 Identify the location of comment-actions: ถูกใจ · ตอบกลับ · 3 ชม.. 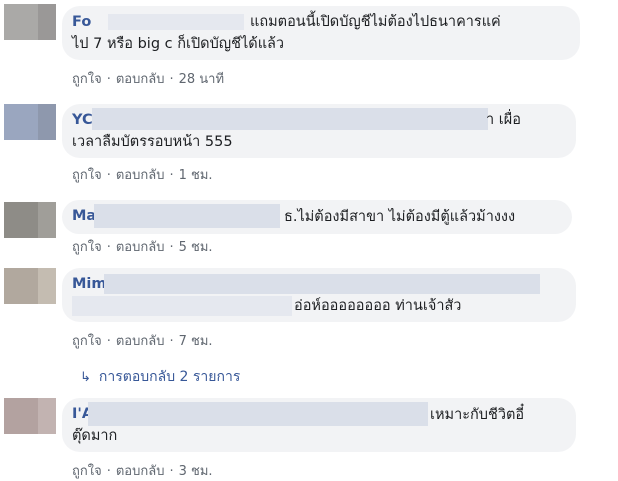
(142, 471).